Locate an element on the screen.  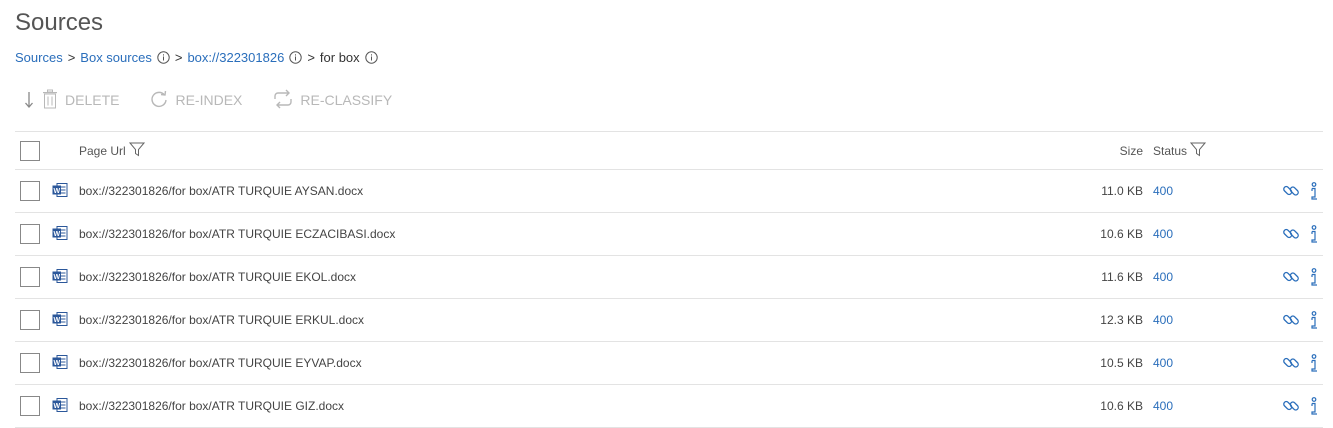
file-size: 12.3 KB is located at coordinates (1121, 320).